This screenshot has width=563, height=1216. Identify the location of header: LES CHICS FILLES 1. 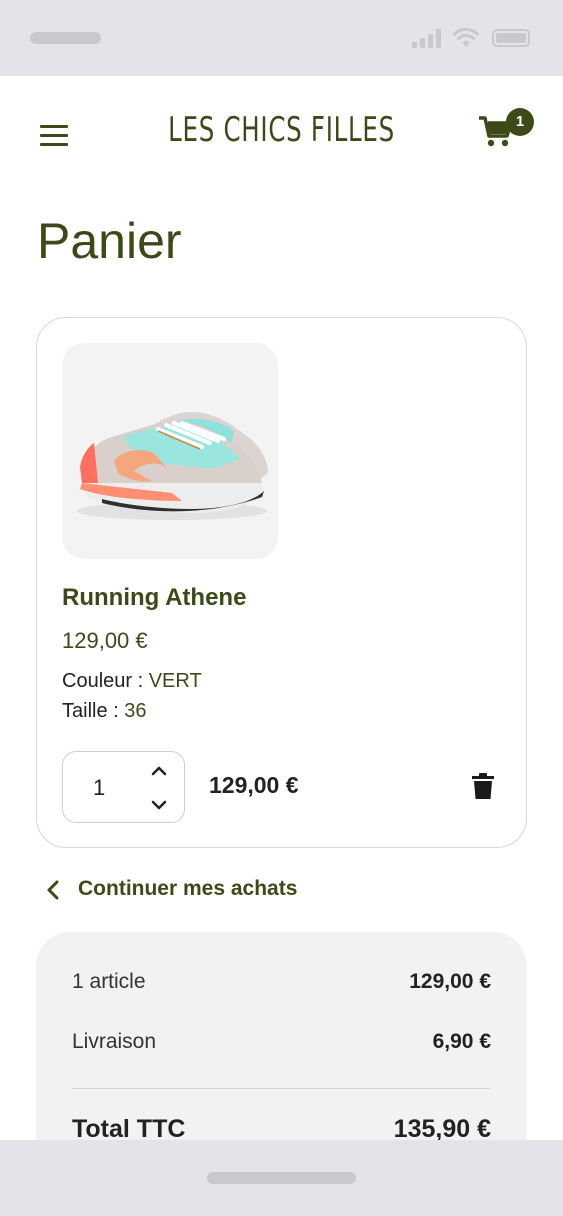
(281, 136).